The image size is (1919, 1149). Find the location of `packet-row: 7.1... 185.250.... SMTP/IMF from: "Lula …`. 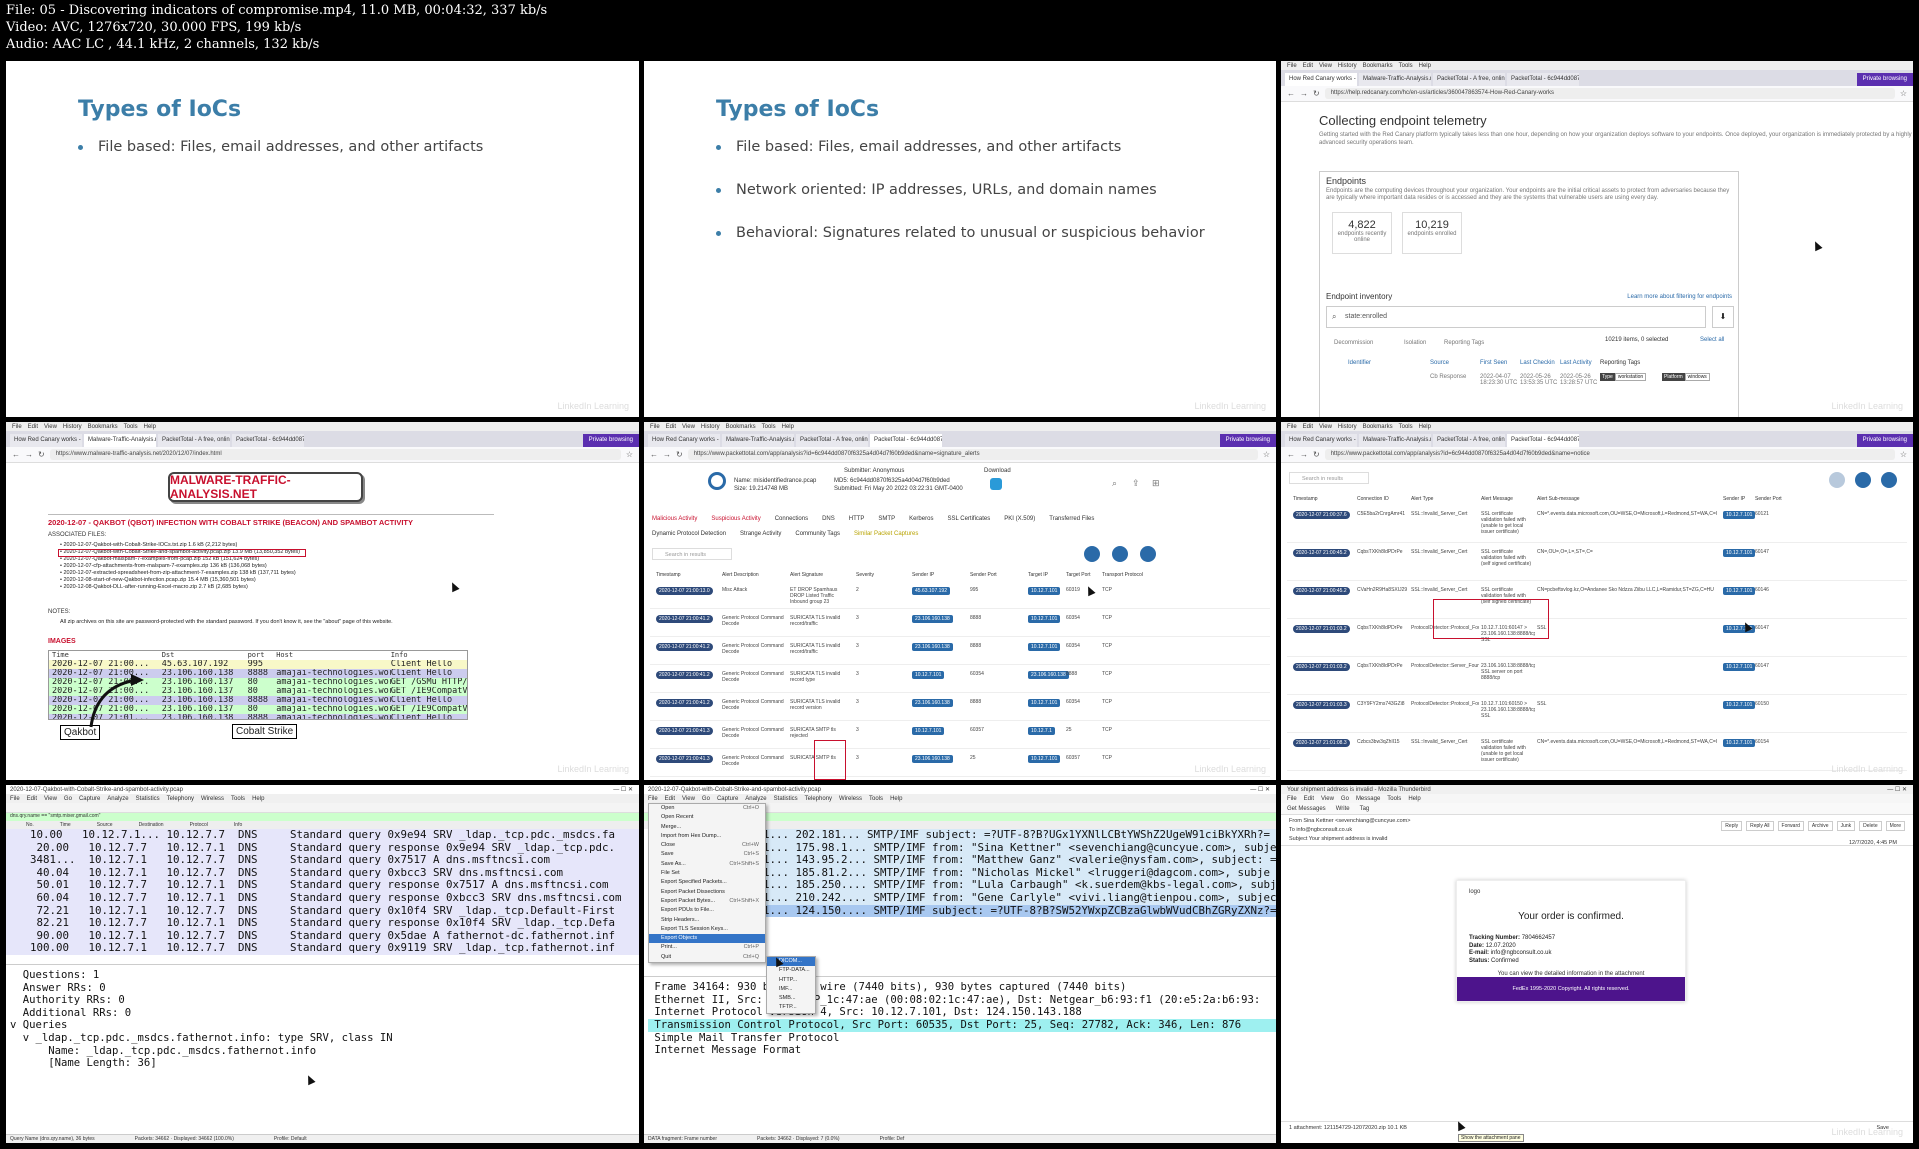

packet-row: 7.1... 185.250.... SMTP/IMF from: "Lula … is located at coordinates (1011, 885).